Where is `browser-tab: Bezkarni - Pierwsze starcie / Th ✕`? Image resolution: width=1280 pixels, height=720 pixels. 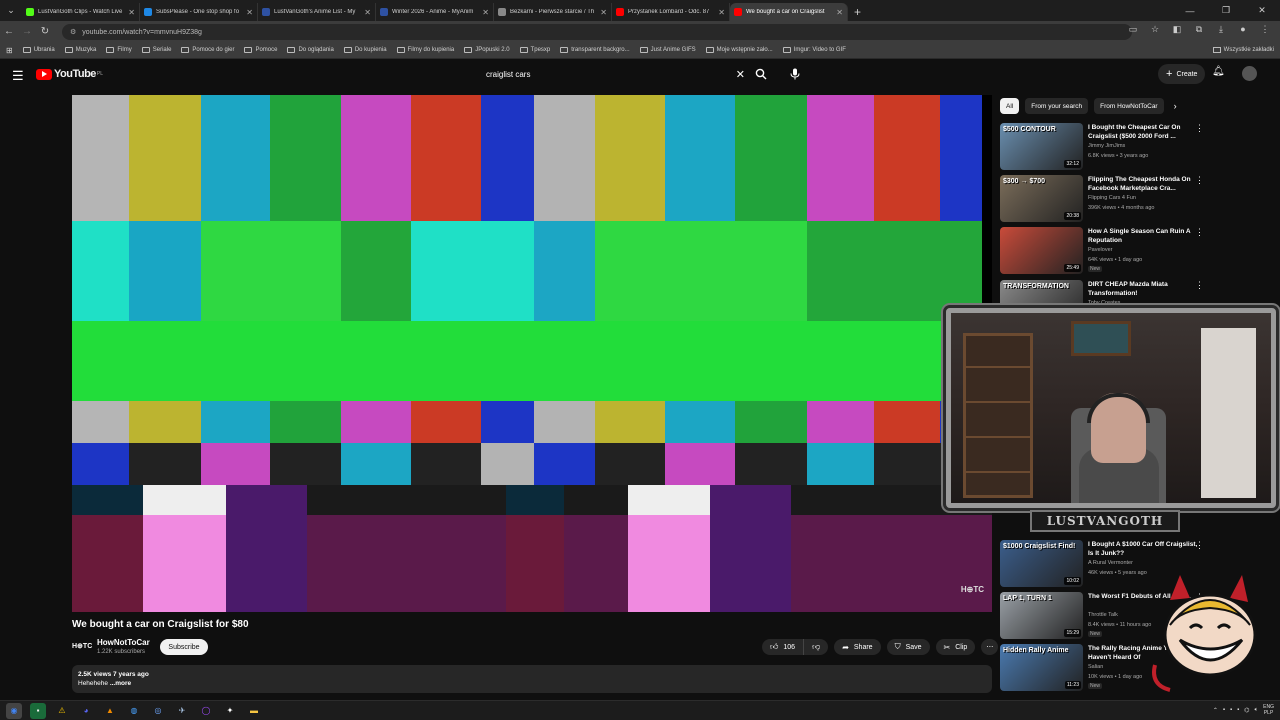 browser-tab: Bezkarni - Pierwsze starcie / Th ✕ is located at coordinates (553, 12).